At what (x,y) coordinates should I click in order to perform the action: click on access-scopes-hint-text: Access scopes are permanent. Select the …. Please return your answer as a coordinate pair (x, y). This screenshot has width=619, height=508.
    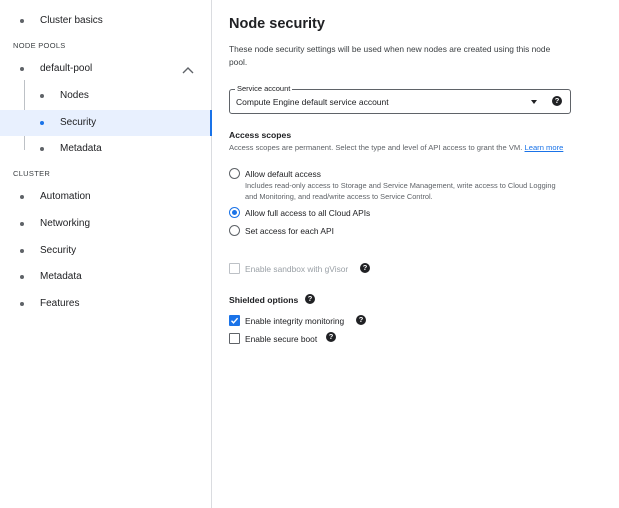
    Looking at the image, I should click on (376, 147).